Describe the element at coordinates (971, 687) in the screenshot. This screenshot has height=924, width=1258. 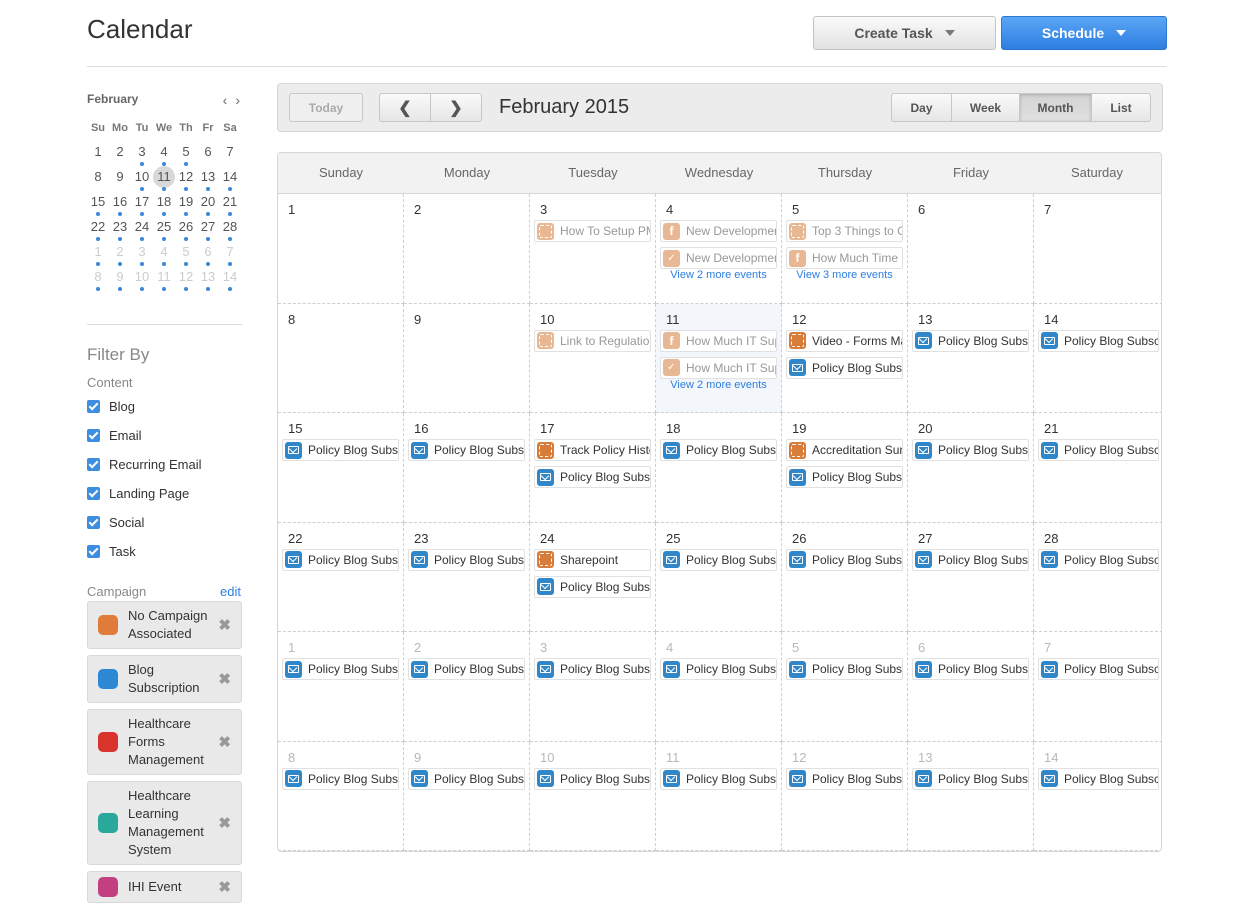
I see `day-cell: 6 Policy Blog Subsc` at that location.